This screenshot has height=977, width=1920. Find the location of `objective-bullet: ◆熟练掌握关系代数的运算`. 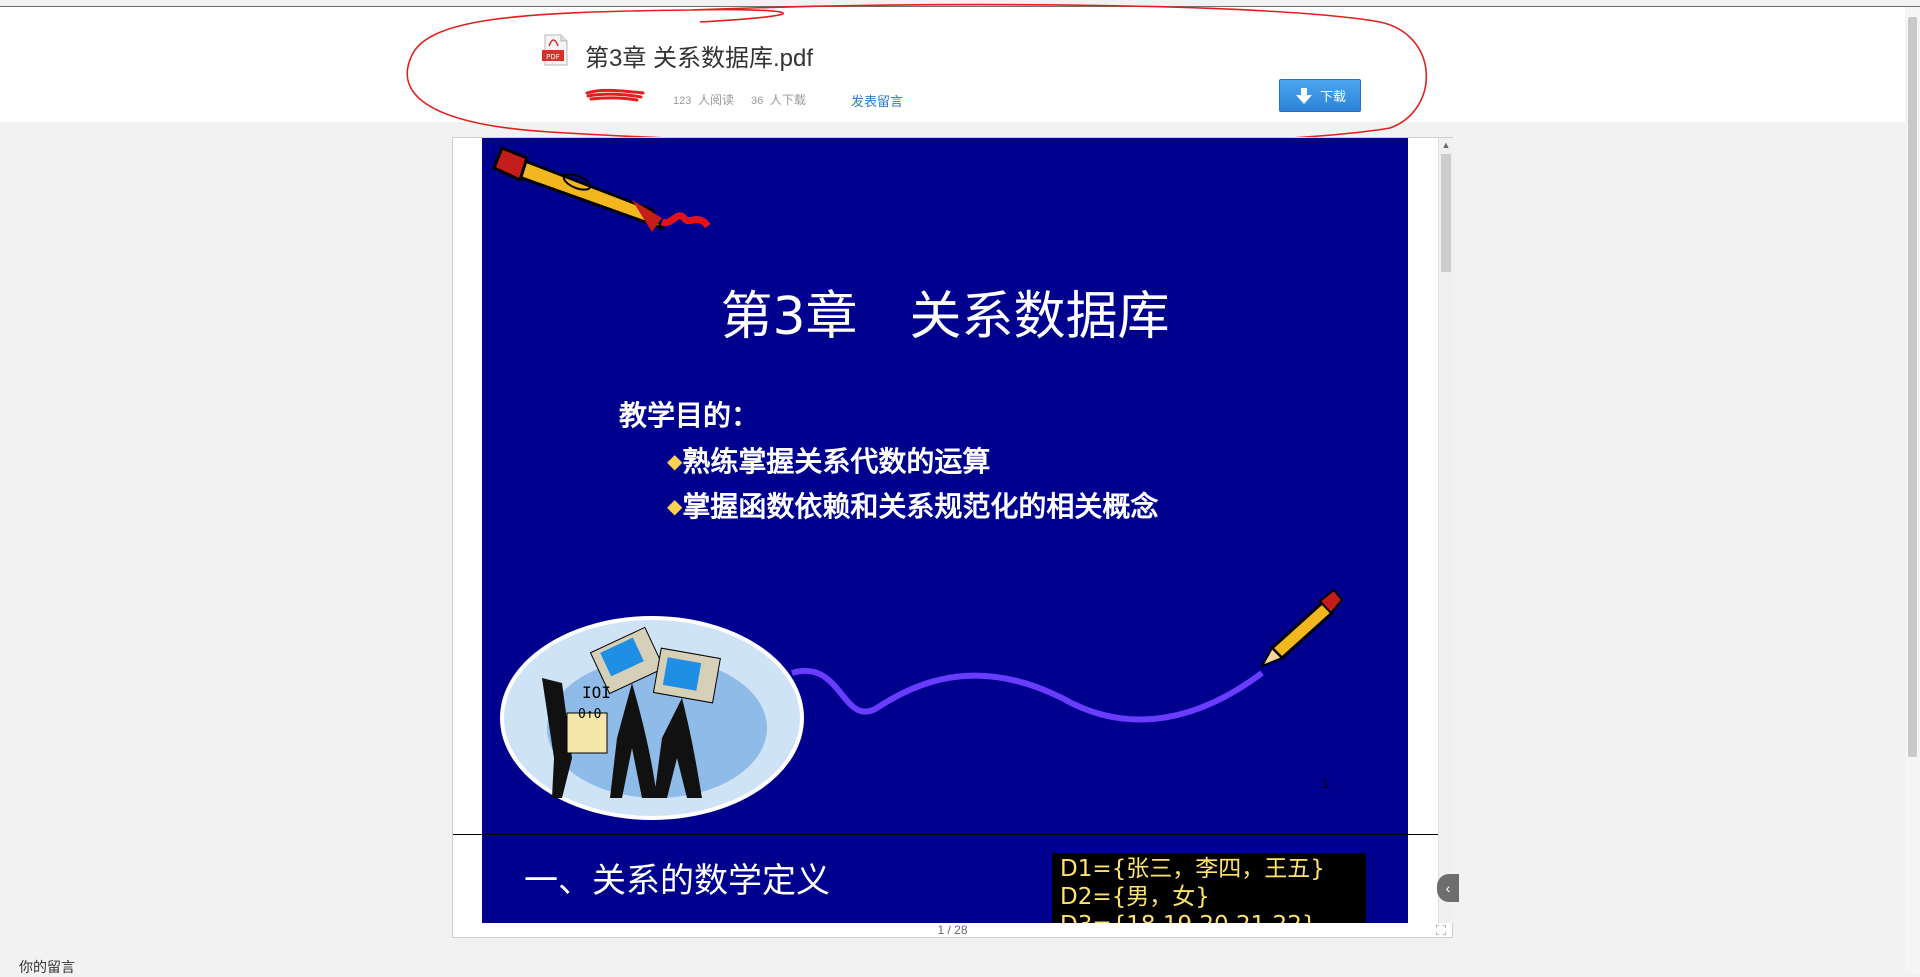

objective-bullet: ◆熟练掌握关系代数的运算 is located at coordinates (829, 461).